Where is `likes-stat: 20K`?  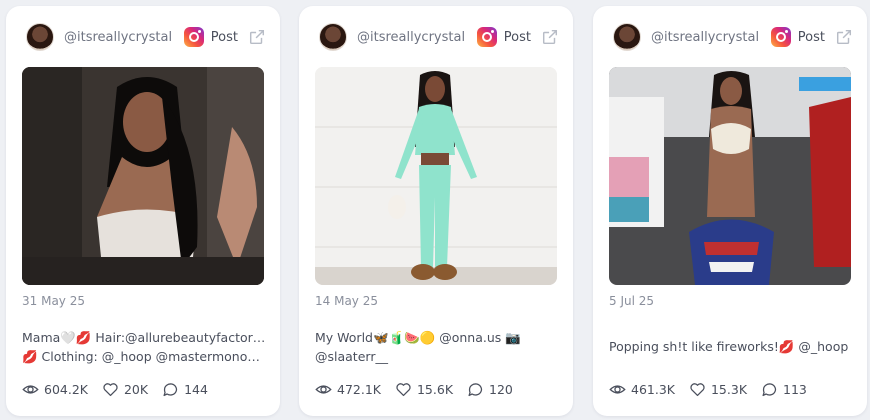 likes-stat: 20K is located at coordinates (125, 389).